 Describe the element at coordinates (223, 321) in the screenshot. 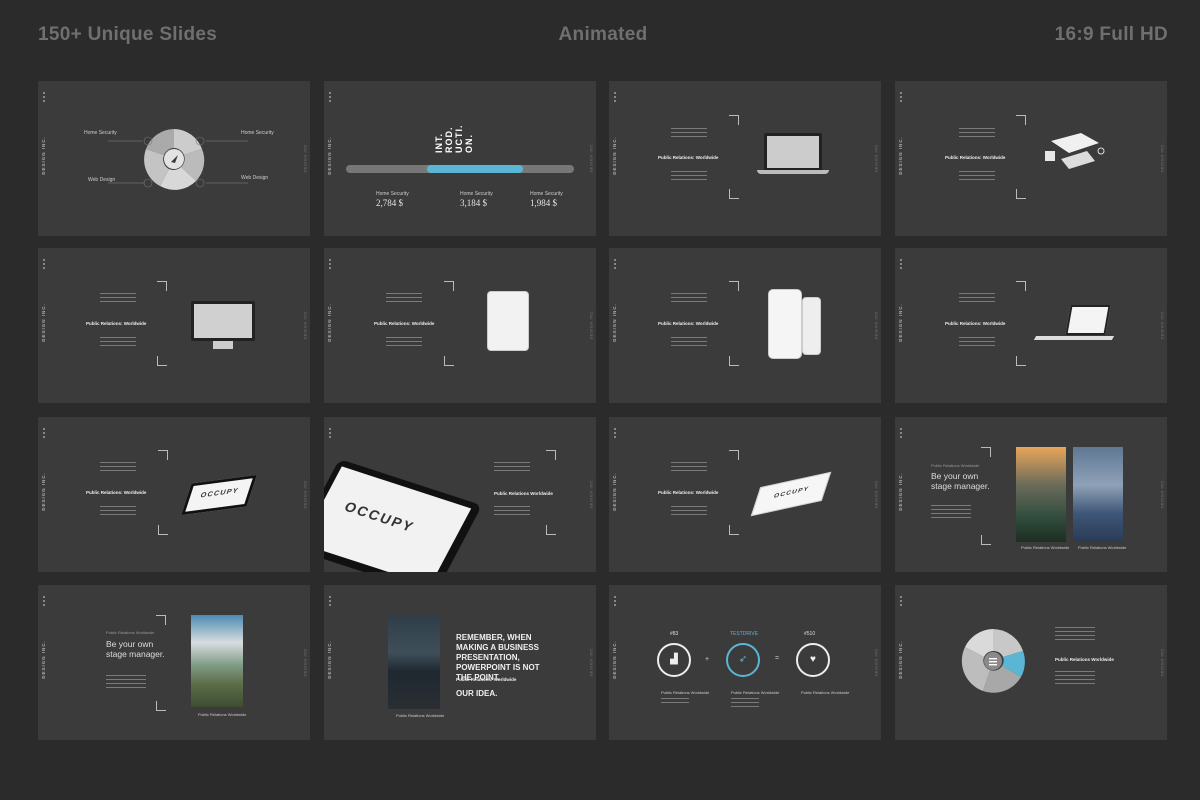

I see `imac-screen` at that location.